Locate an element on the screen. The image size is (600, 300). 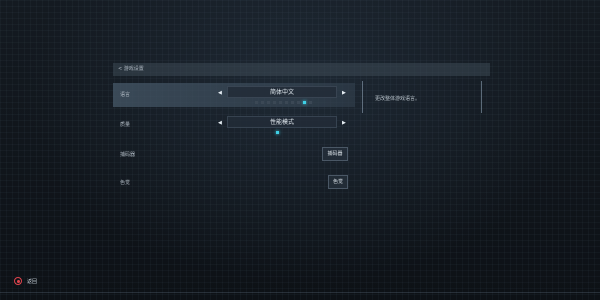
language-dots is located at coordinates (283, 102).